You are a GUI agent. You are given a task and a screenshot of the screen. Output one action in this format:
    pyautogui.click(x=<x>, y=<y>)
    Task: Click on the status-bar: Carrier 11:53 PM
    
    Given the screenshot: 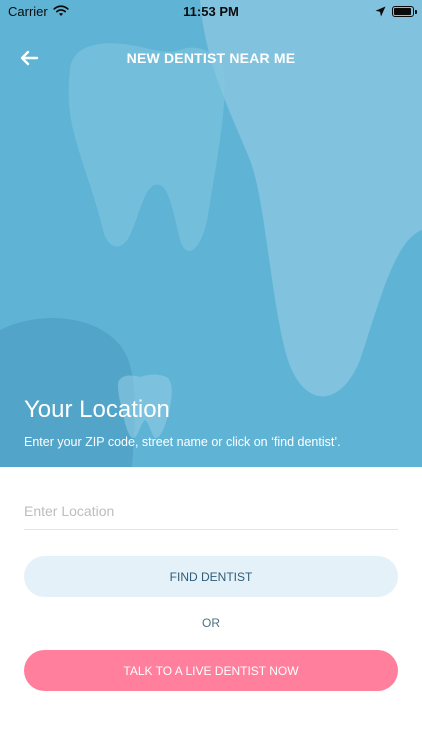 What is the action you would take?
    pyautogui.click(x=211, y=11)
    